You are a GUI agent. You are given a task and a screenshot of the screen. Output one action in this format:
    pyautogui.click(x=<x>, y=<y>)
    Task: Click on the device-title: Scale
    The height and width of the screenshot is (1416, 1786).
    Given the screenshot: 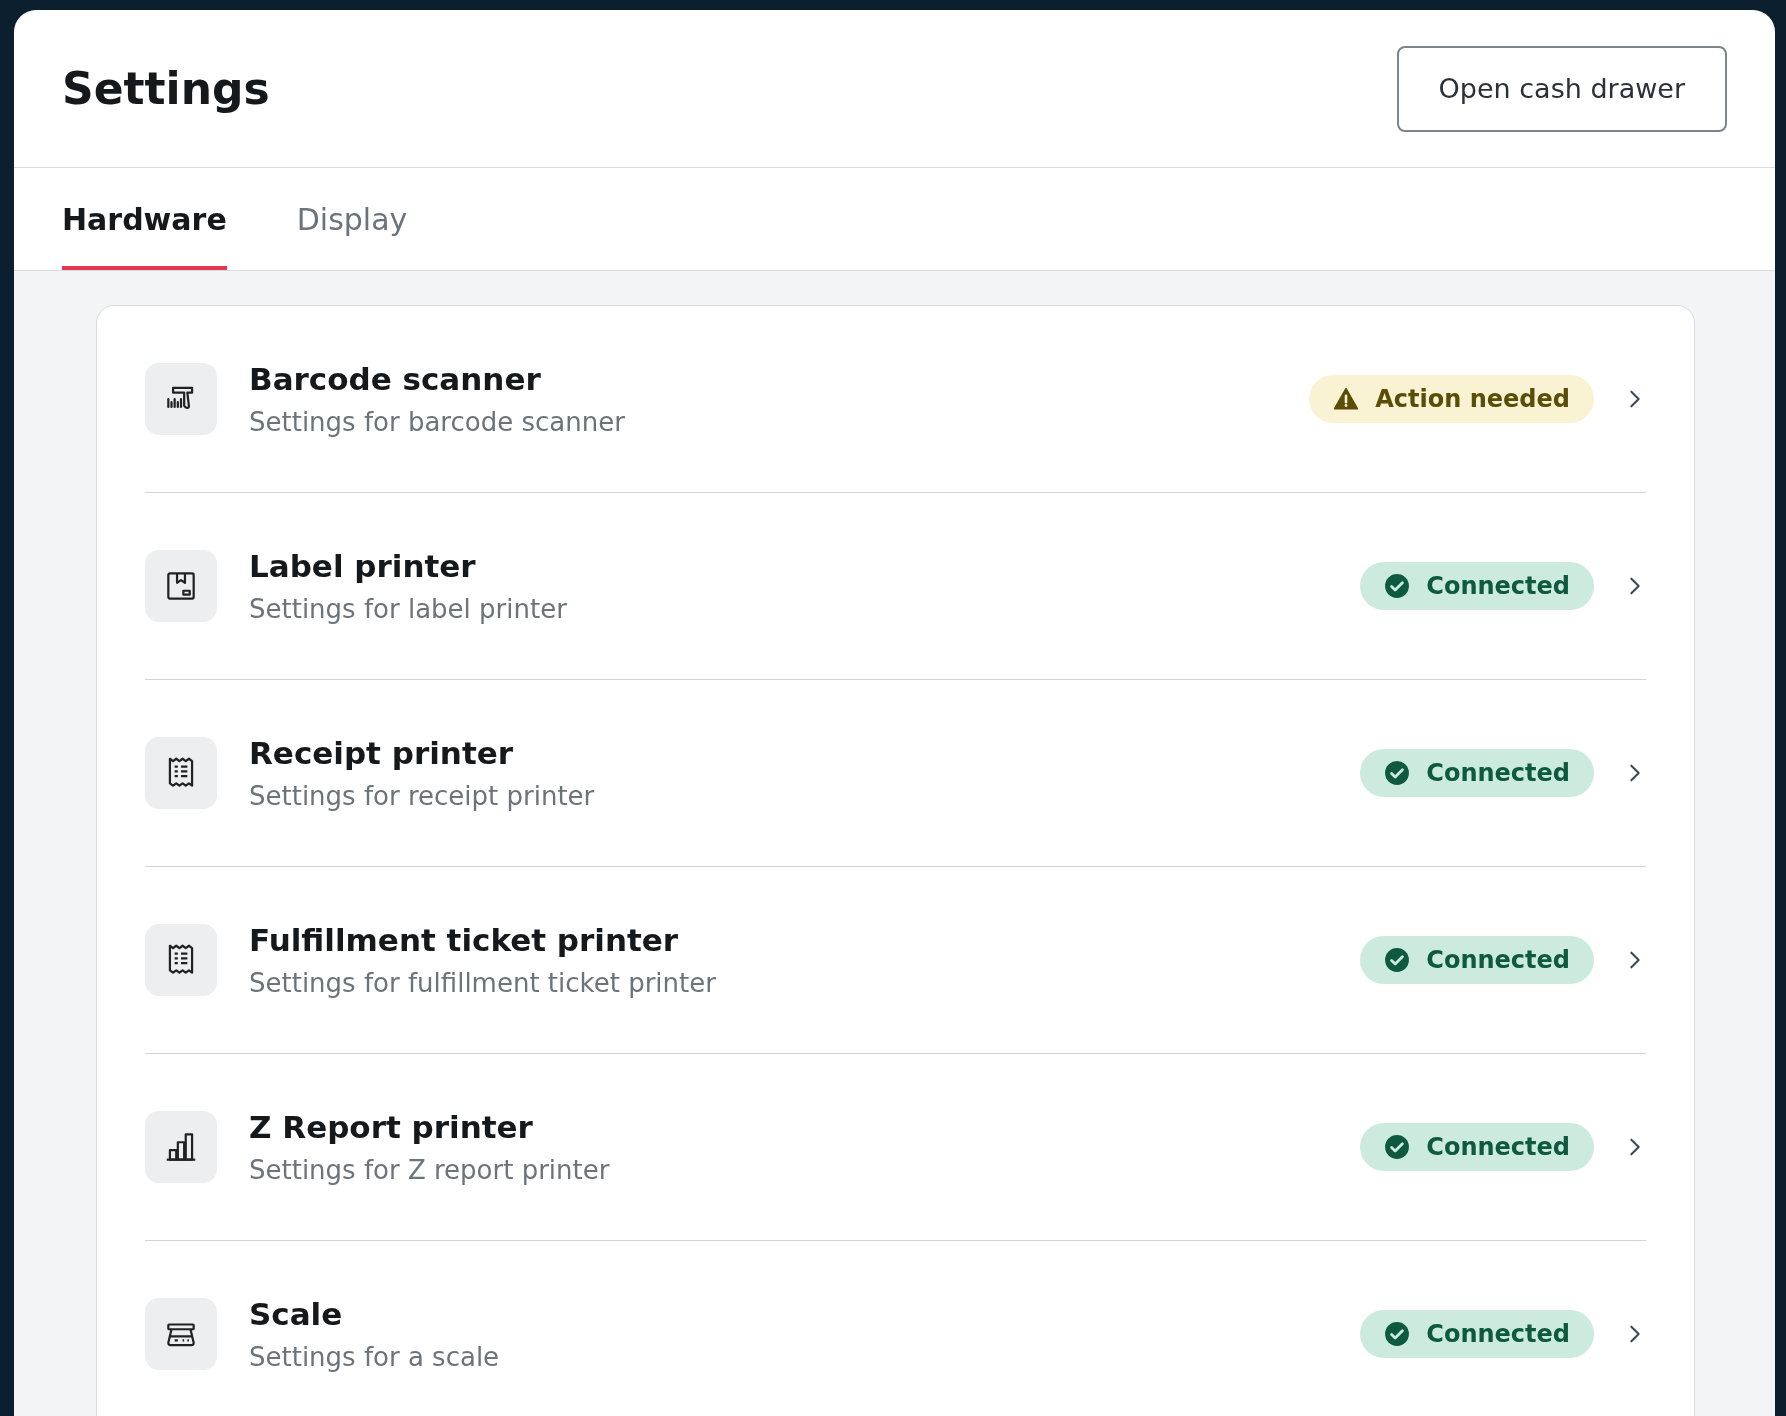 What is the action you would take?
    pyautogui.click(x=296, y=1314)
    